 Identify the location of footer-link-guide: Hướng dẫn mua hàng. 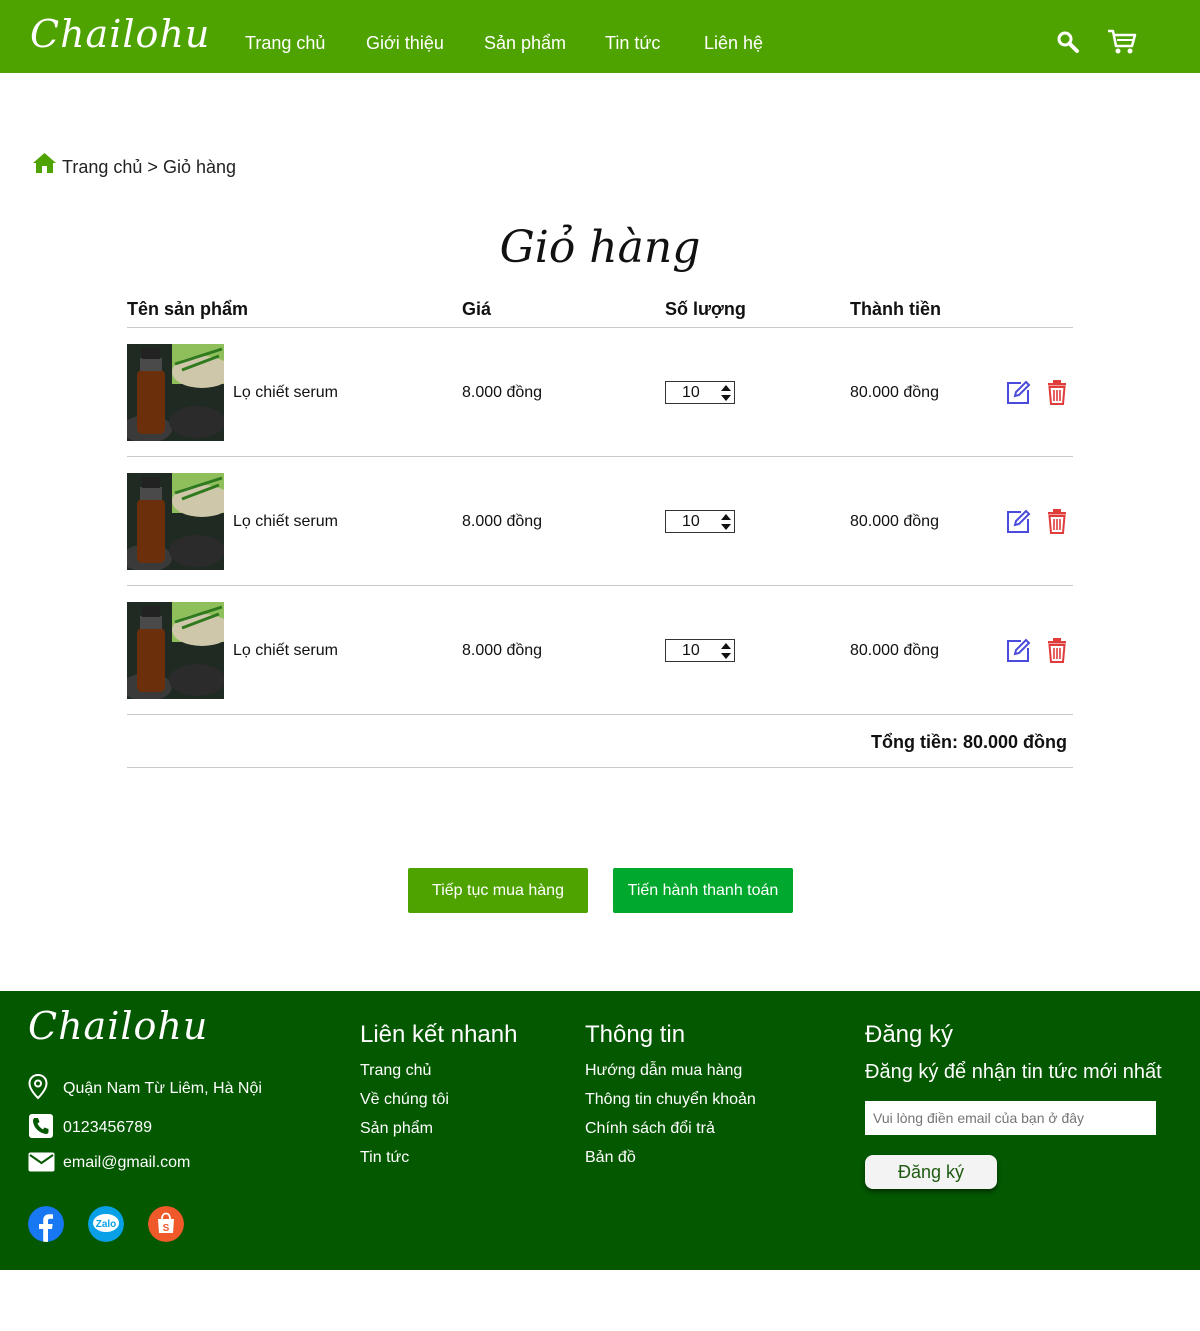
(663, 1071).